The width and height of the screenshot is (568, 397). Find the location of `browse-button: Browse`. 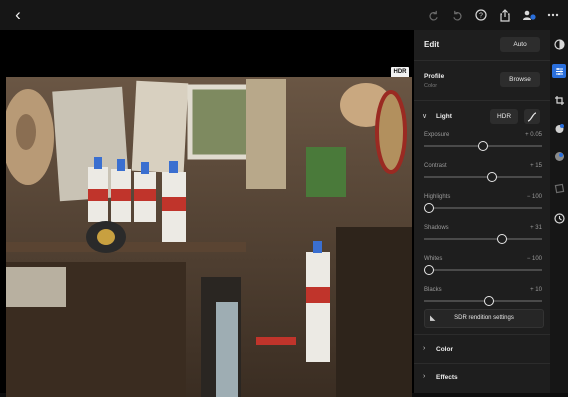

browse-button: Browse is located at coordinates (520, 79).